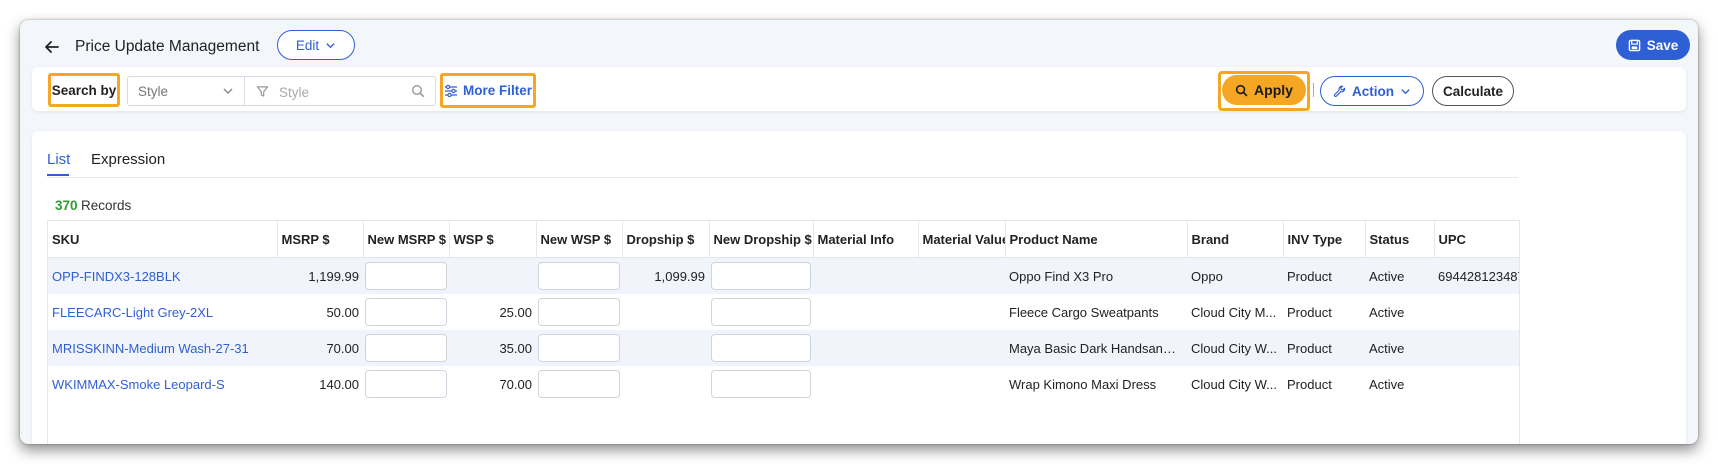  Describe the element at coordinates (1476, 239) in the screenshot. I see `column-header-upc: UPC` at that location.